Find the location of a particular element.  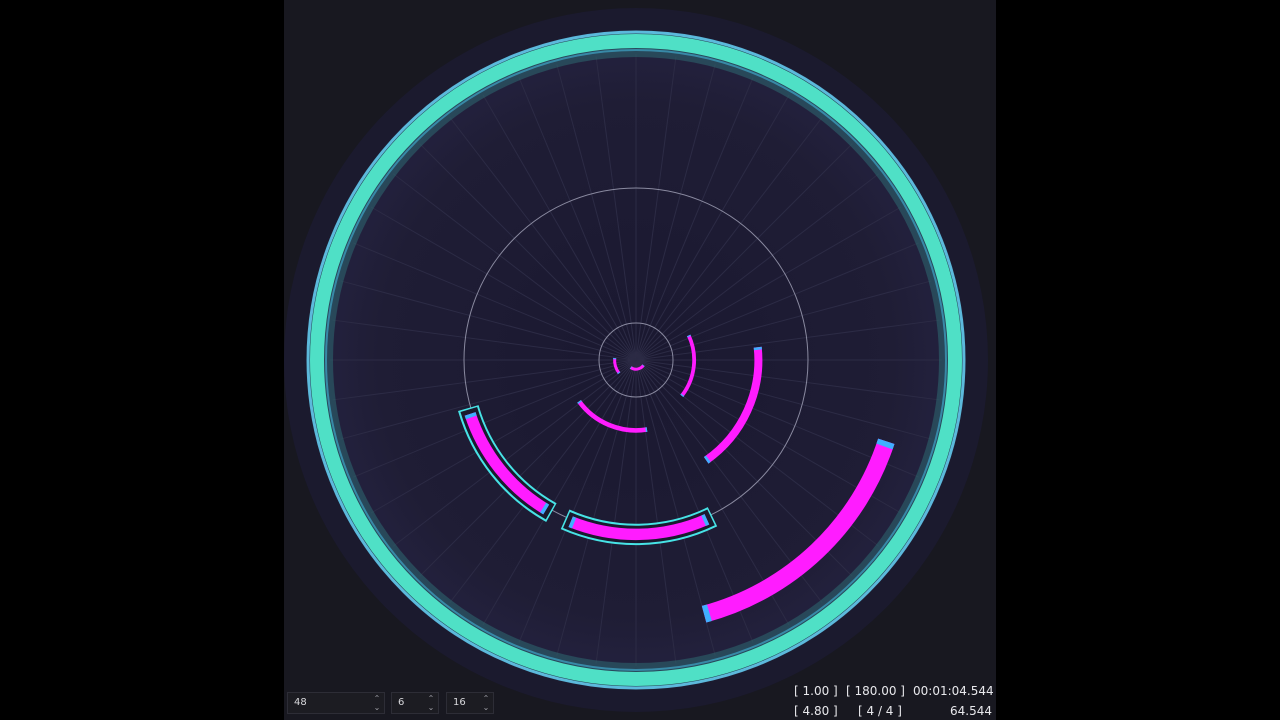

spinbox-3-up-icon: ⌃ is located at coordinates (486, 698).